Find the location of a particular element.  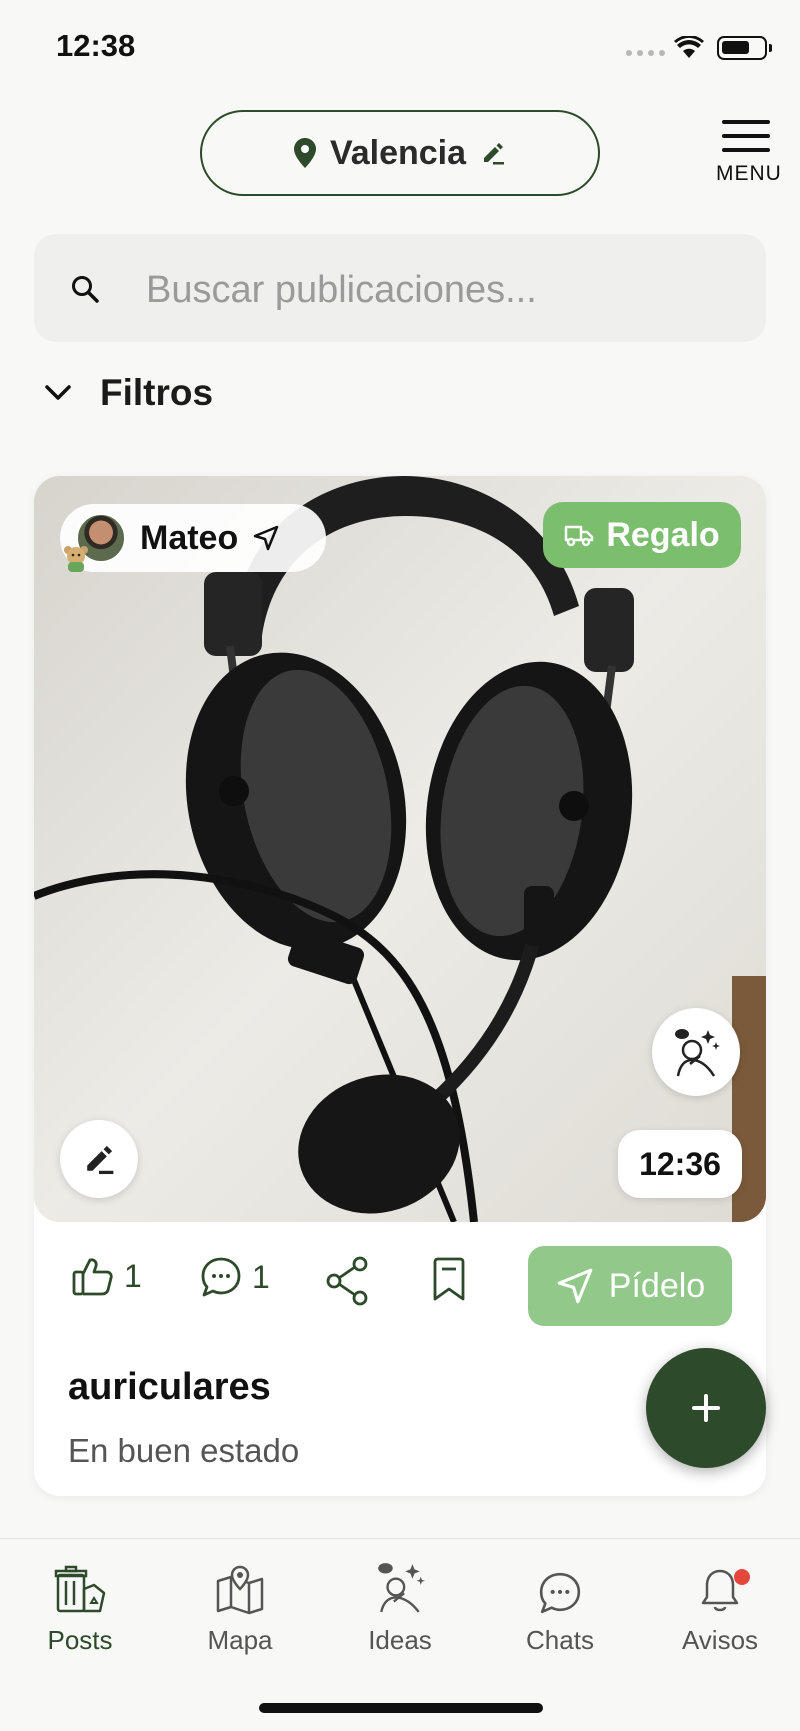

location-selector: Valencia is located at coordinates (400, 153).